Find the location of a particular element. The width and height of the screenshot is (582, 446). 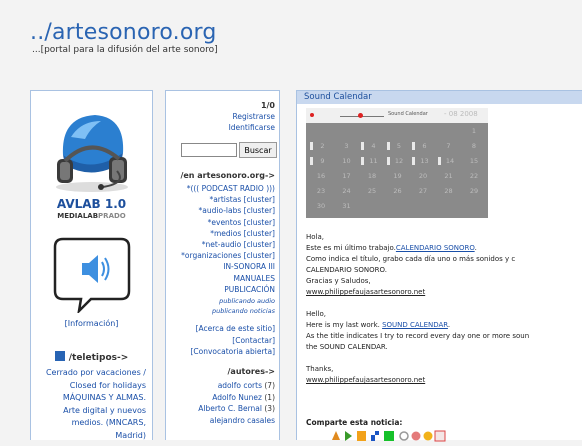

calendar-day: 21 is located at coordinates (449, 176).